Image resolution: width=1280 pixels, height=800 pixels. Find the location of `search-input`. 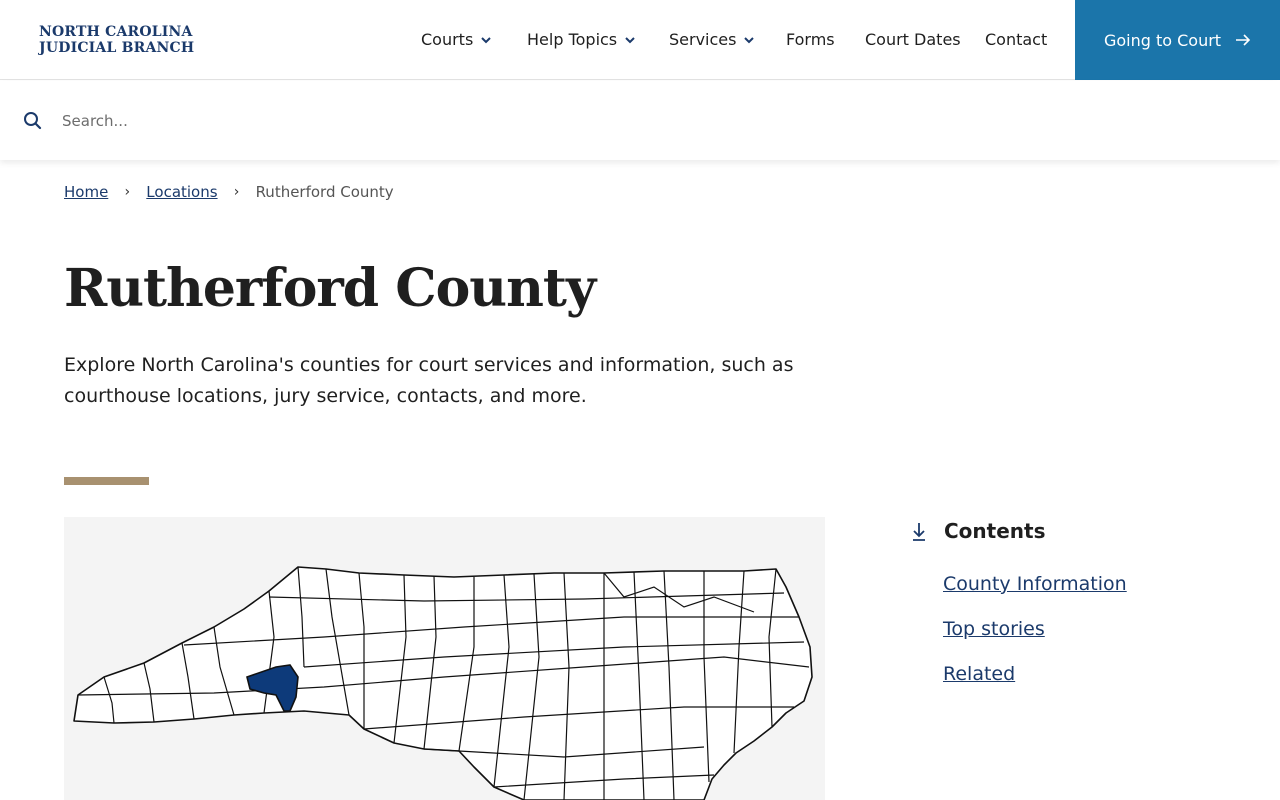

search-input is located at coordinates (362, 121).